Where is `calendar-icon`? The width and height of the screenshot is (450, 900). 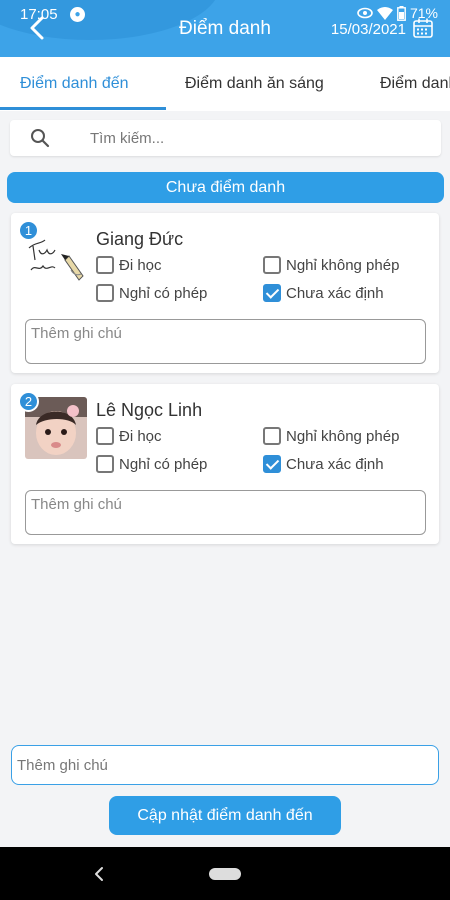 calendar-icon is located at coordinates (423, 28).